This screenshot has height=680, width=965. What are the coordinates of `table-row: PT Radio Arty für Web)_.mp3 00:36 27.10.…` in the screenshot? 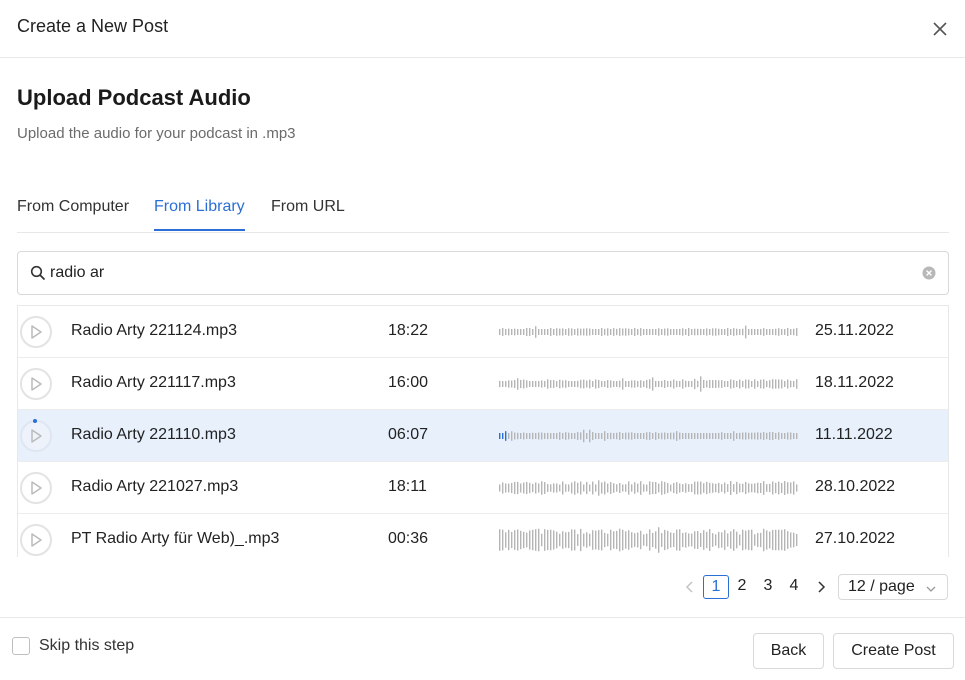 It's located at (483, 535).